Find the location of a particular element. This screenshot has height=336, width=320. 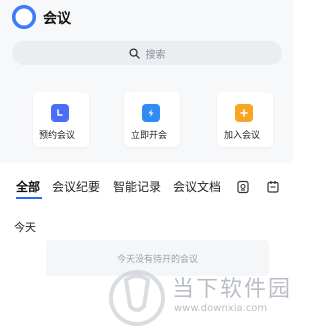

watermark-logo-icon is located at coordinates (137, 298).